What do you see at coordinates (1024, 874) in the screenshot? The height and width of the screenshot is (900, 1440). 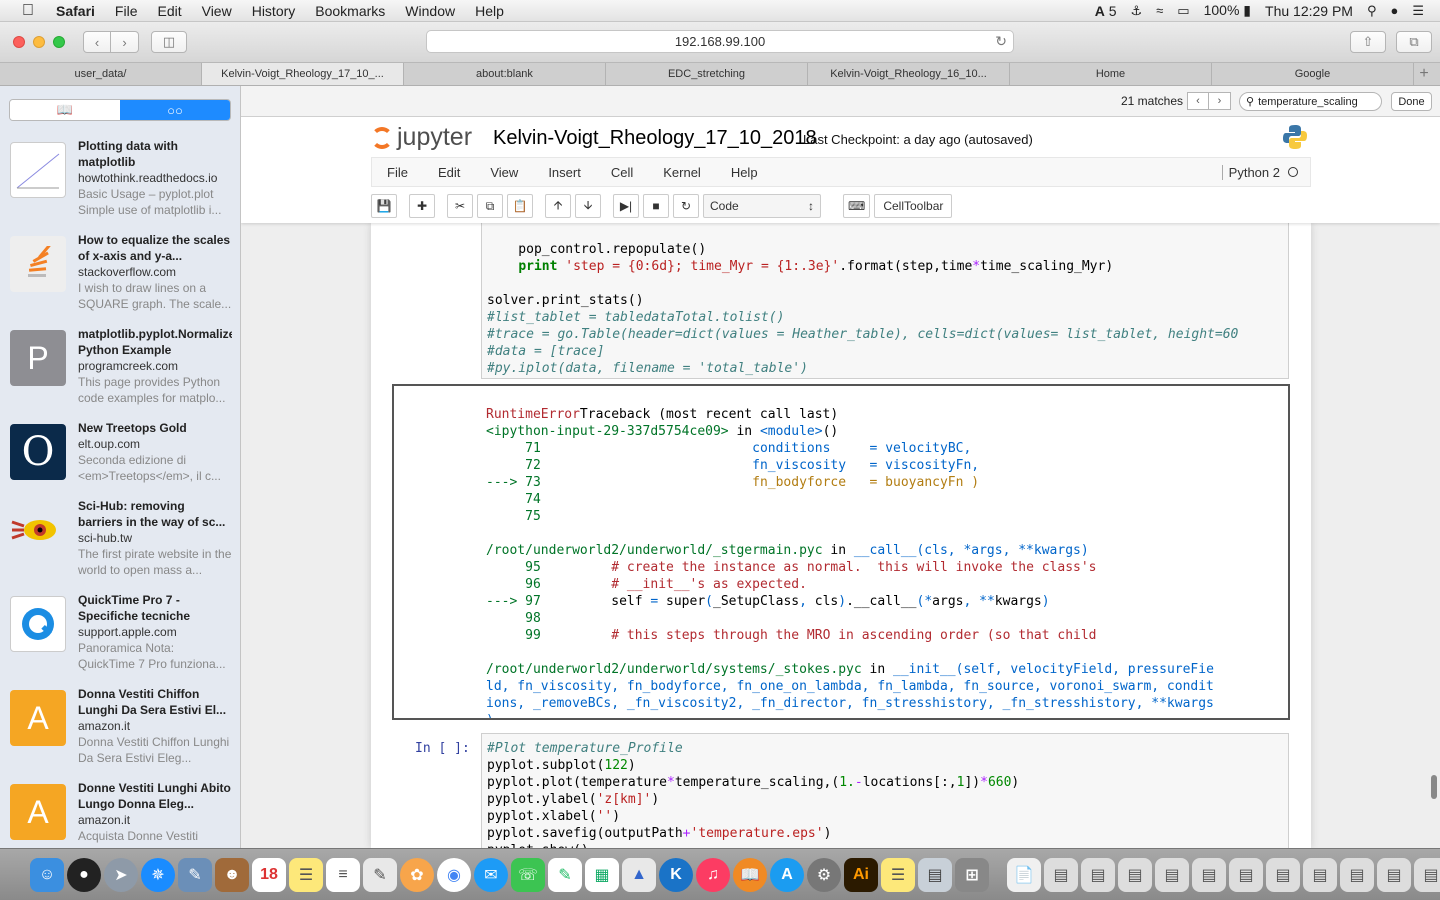 I see `document-icon: 📄` at bounding box center [1024, 874].